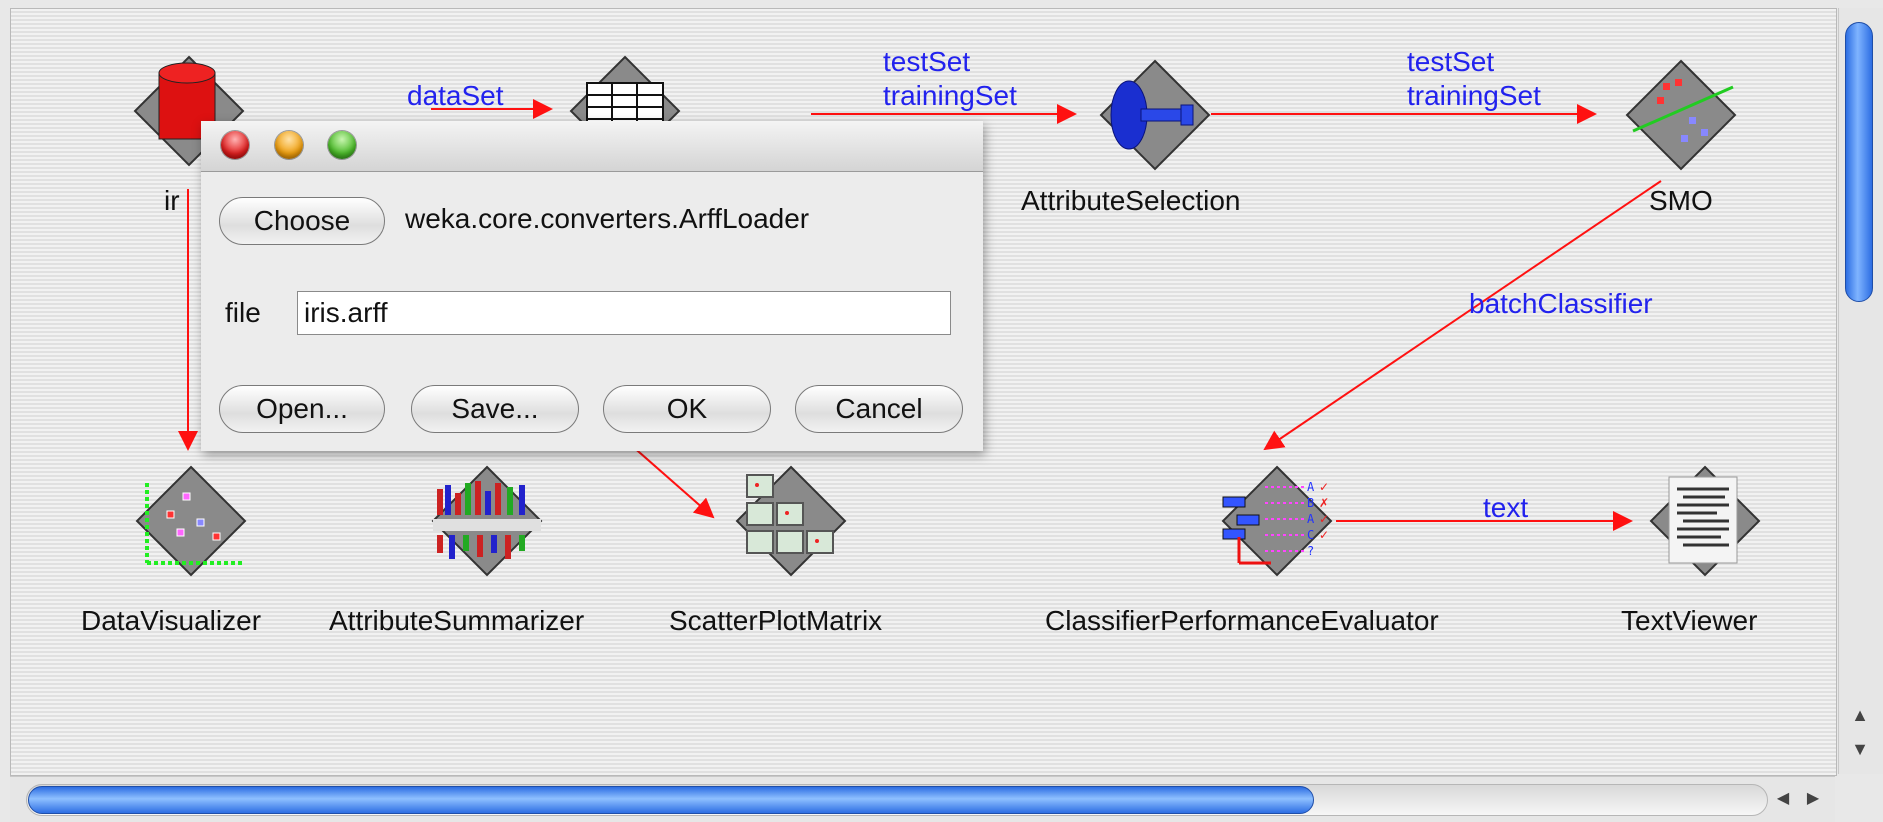 This screenshot has width=1883, height=822. Describe the element at coordinates (1860, 715) in the screenshot. I see `scroll-up-arrow-icon: ▲` at that location.